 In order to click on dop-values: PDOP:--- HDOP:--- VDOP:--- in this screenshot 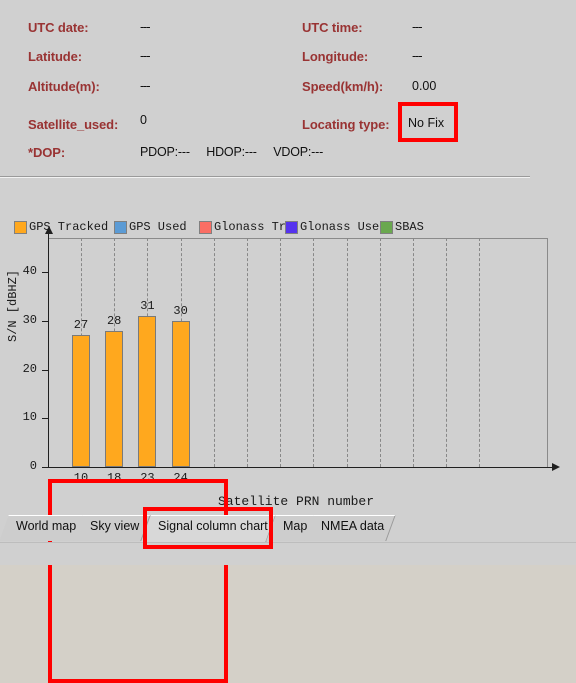, I will do `click(231, 152)`.